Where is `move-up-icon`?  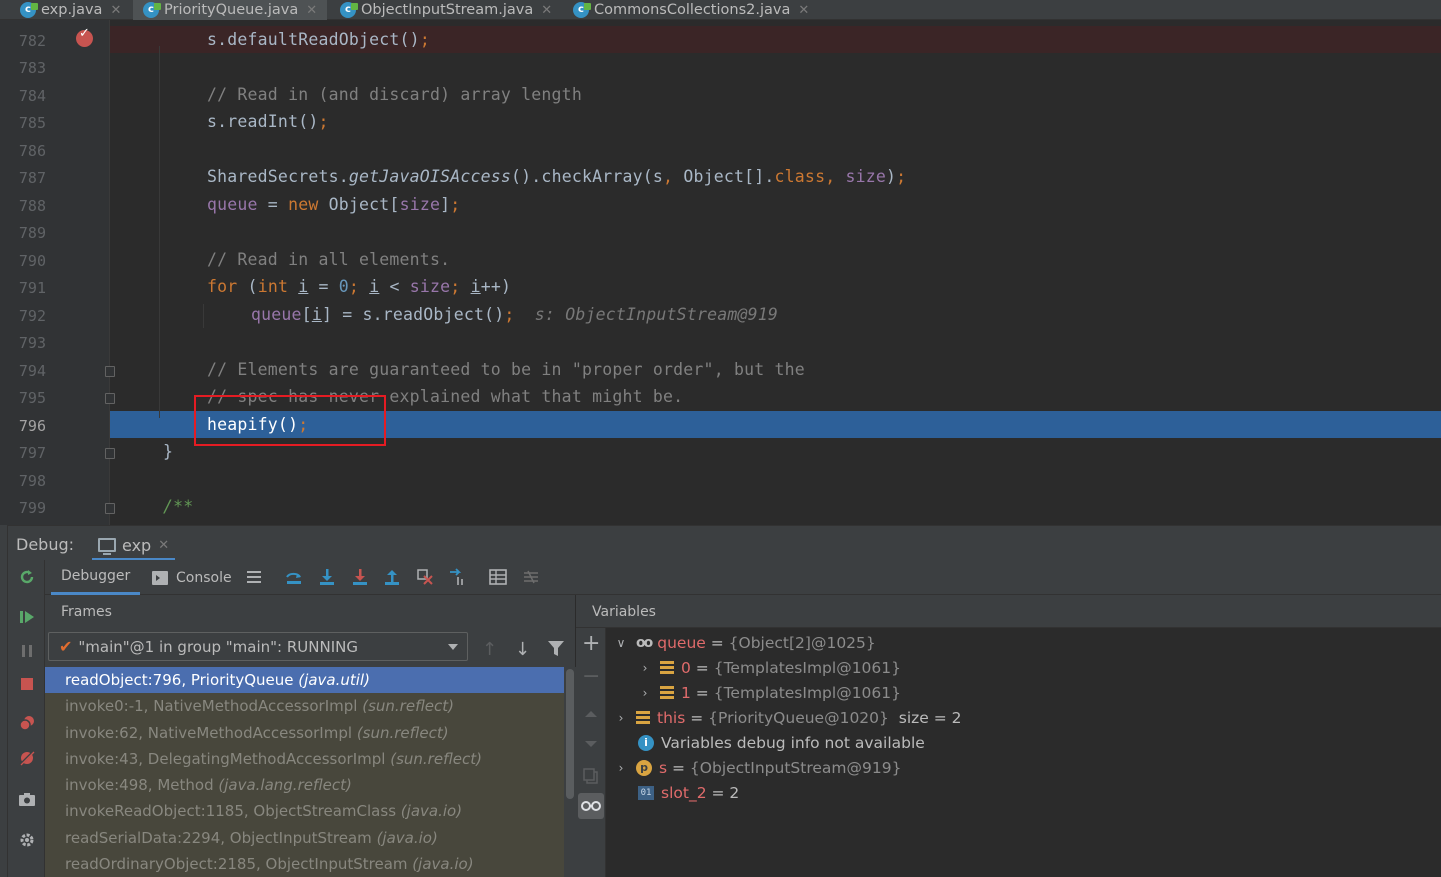 move-up-icon is located at coordinates (591, 714).